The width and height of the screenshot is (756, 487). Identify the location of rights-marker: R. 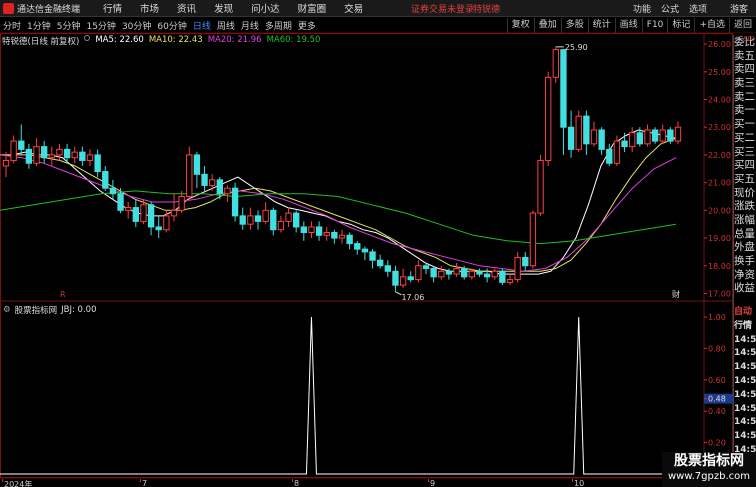
(63, 294).